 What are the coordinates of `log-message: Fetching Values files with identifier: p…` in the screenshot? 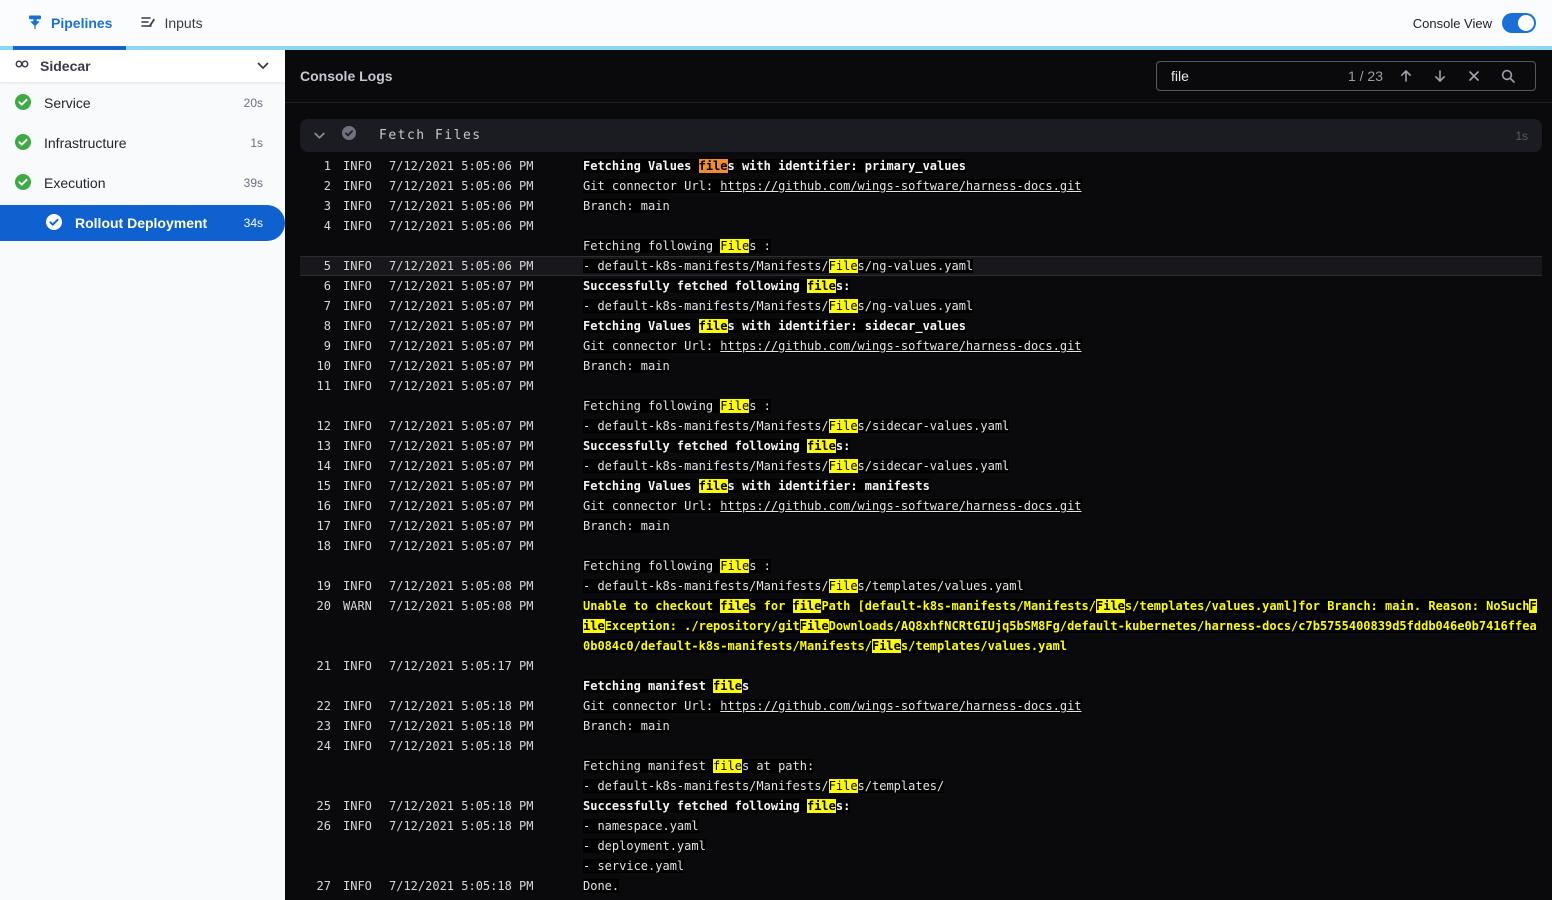 It's located at (774, 166).